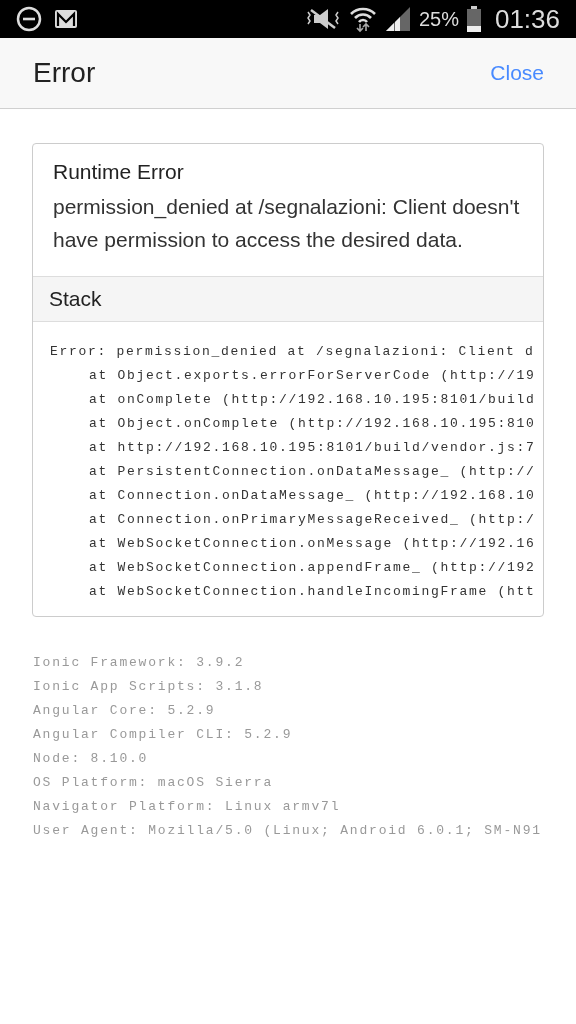 The width and height of the screenshot is (576, 1024). Describe the element at coordinates (287, 223) in the screenshot. I see `error-message: permission_denied at /segnalazioni: Client doesn't have permission to access the desired data.` at that location.